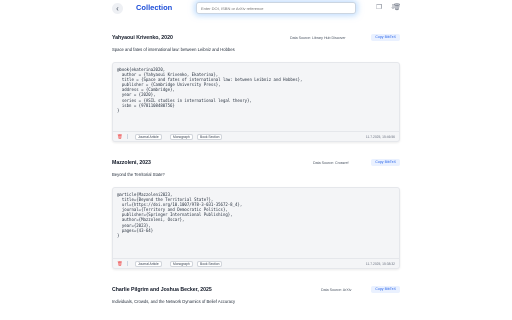  I want to click on entry-source: Data Source: Crossref, so click(331, 163).